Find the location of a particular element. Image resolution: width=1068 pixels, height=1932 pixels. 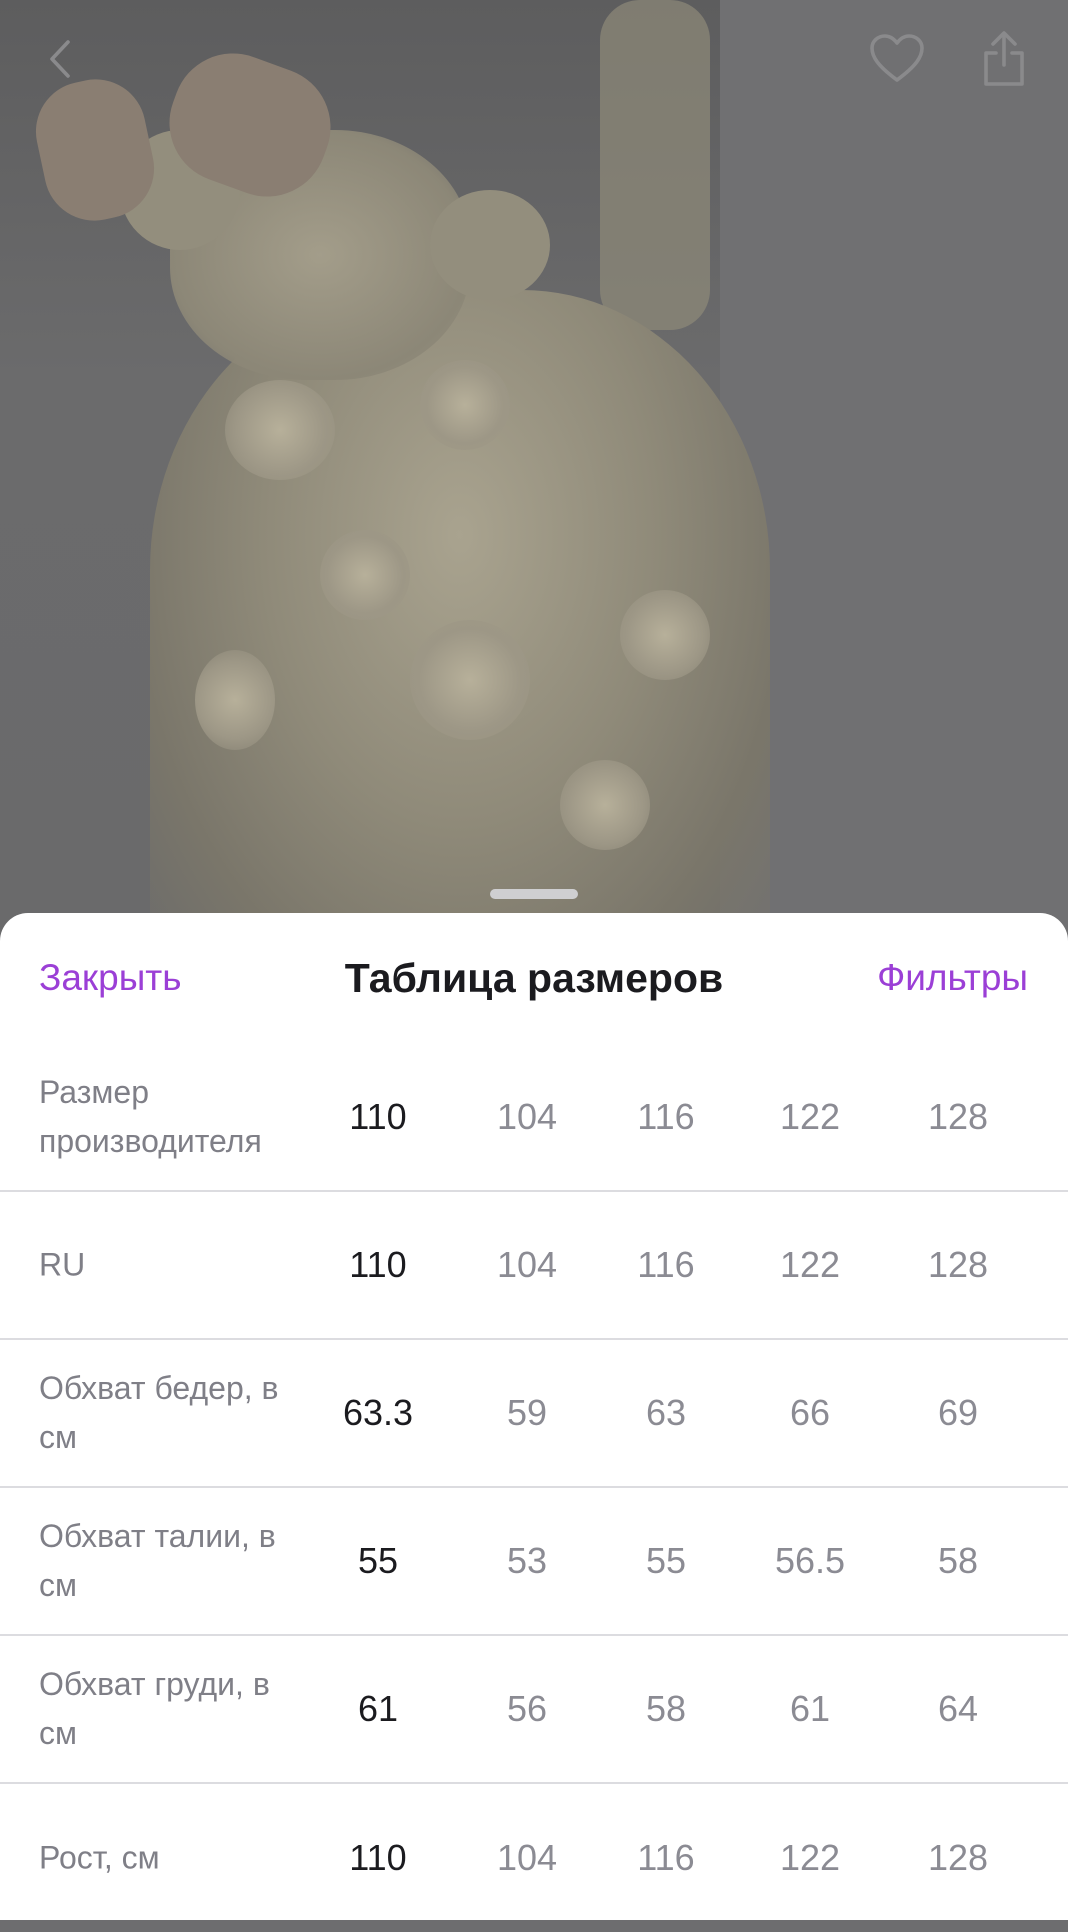

size-cell: 56.5 is located at coordinates (810, 1561).